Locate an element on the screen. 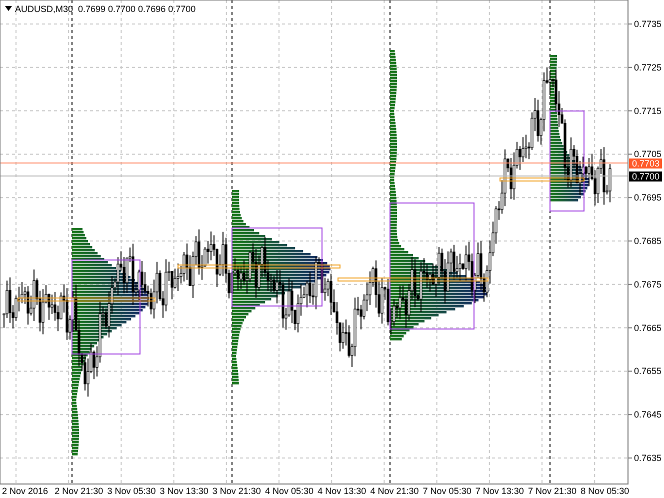 This screenshot has width=664, height=498. price-marker: 0.7700 is located at coordinates (645, 177).